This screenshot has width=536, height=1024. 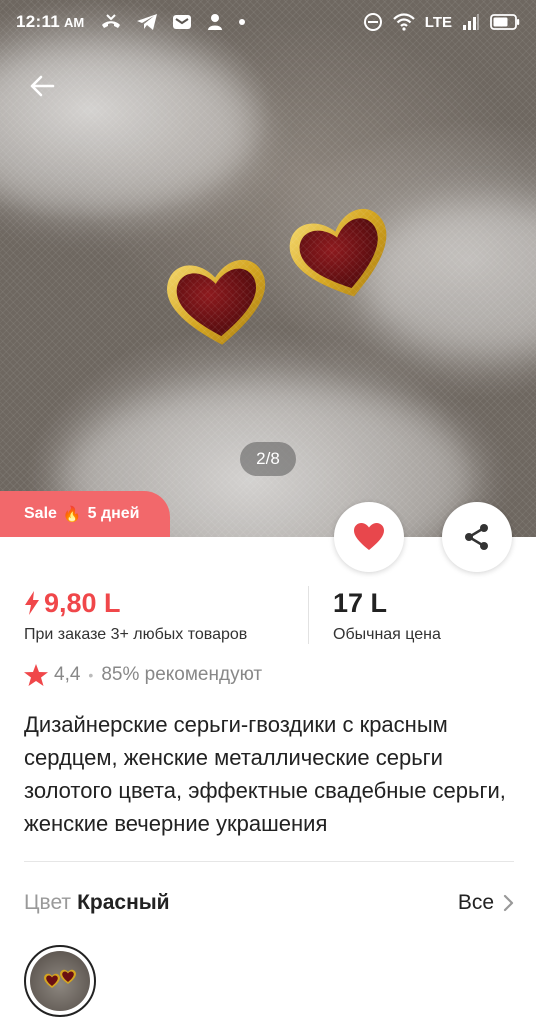 I want to click on recommend-text: 85% рекомендуют, so click(x=182, y=674).